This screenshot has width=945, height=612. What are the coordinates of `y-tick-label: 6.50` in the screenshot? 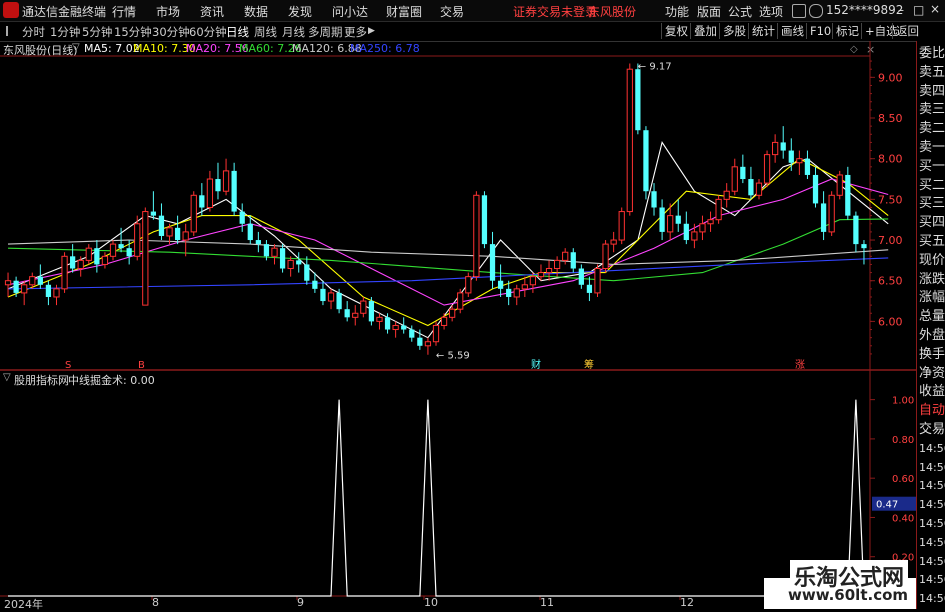 It's located at (890, 281).